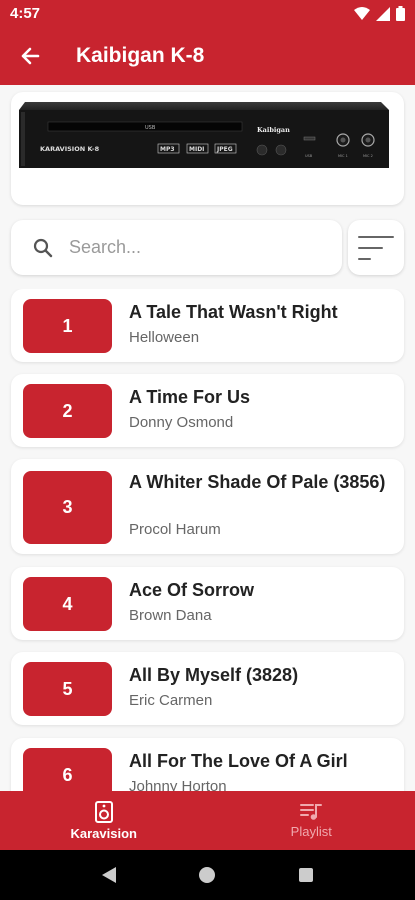  I want to click on battery-icon, so click(400, 13).